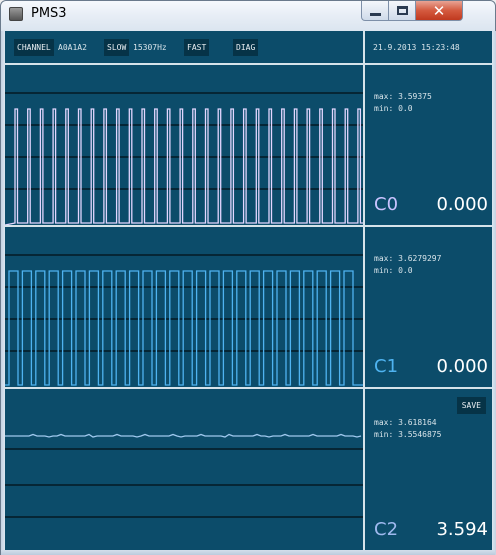 This screenshot has height=555, width=496. I want to click on datetime-display: 21.9.2013 15:23:48, so click(416, 47).